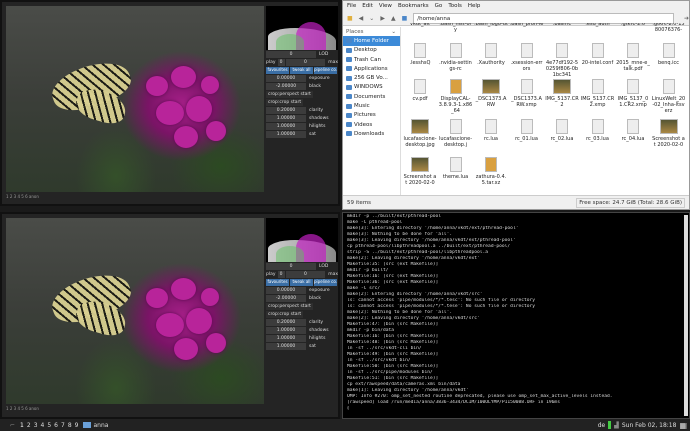  What do you see at coordinates (491, 93) in the screenshot?
I see `file-item: _DSC1373.ARW` at bounding box center [491, 93].